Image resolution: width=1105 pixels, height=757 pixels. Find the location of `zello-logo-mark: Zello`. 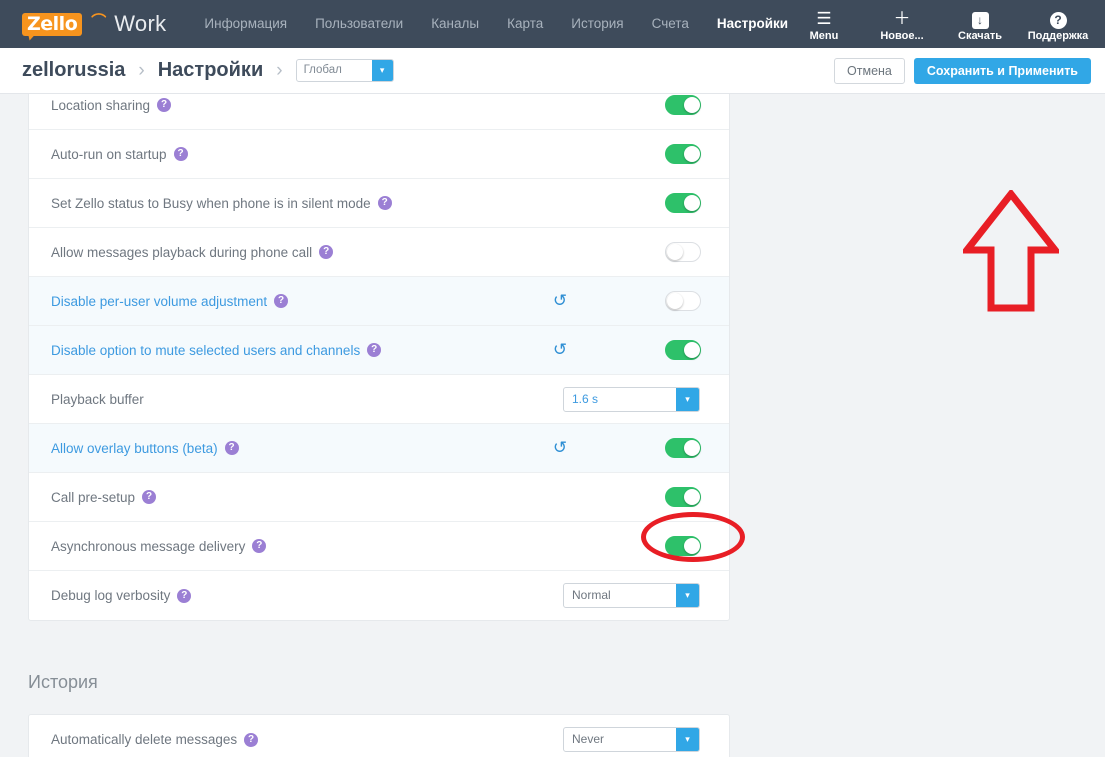

zello-logo-mark: Zello is located at coordinates (52, 26).